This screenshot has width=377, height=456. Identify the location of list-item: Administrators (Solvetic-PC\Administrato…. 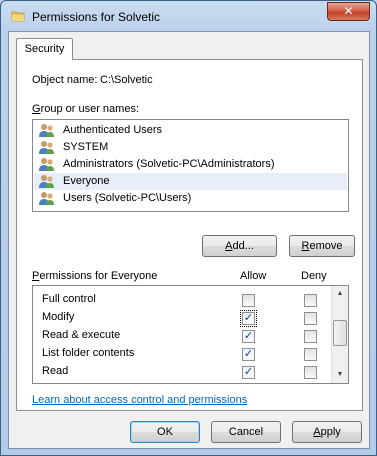
(190, 164).